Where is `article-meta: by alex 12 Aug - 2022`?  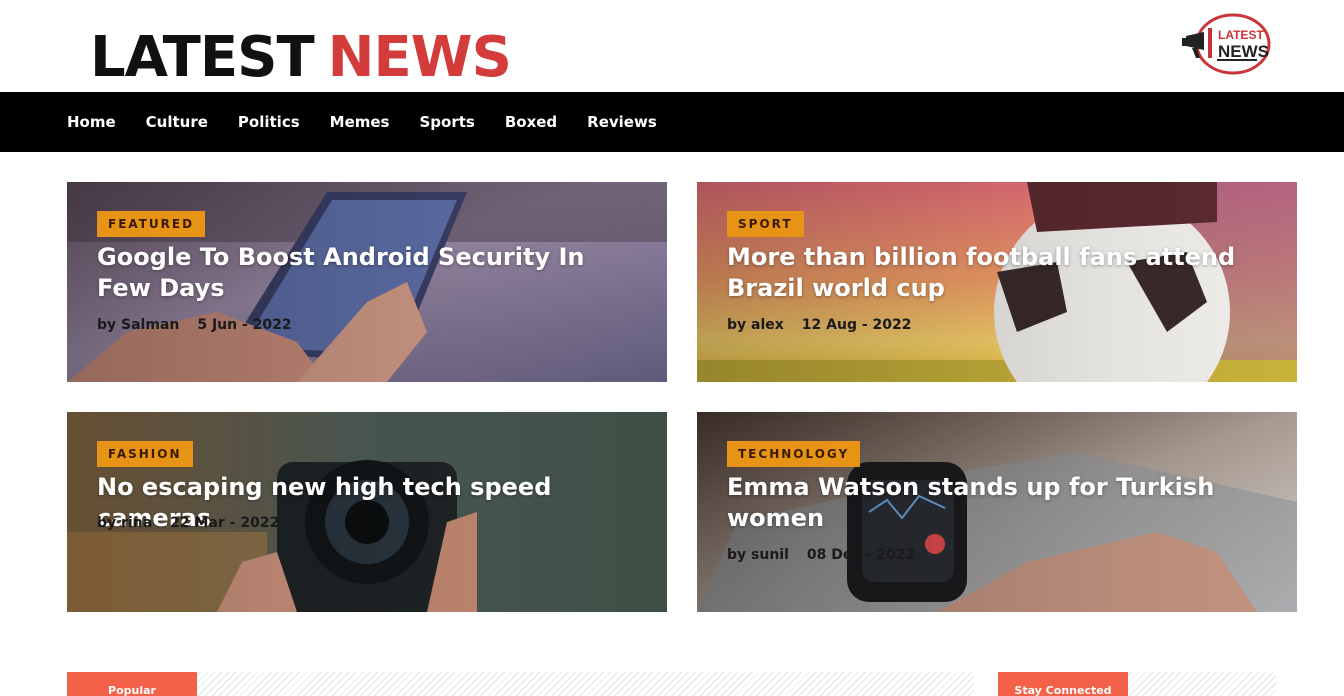 article-meta: by alex 12 Aug - 2022 is located at coordinates (819, 325).